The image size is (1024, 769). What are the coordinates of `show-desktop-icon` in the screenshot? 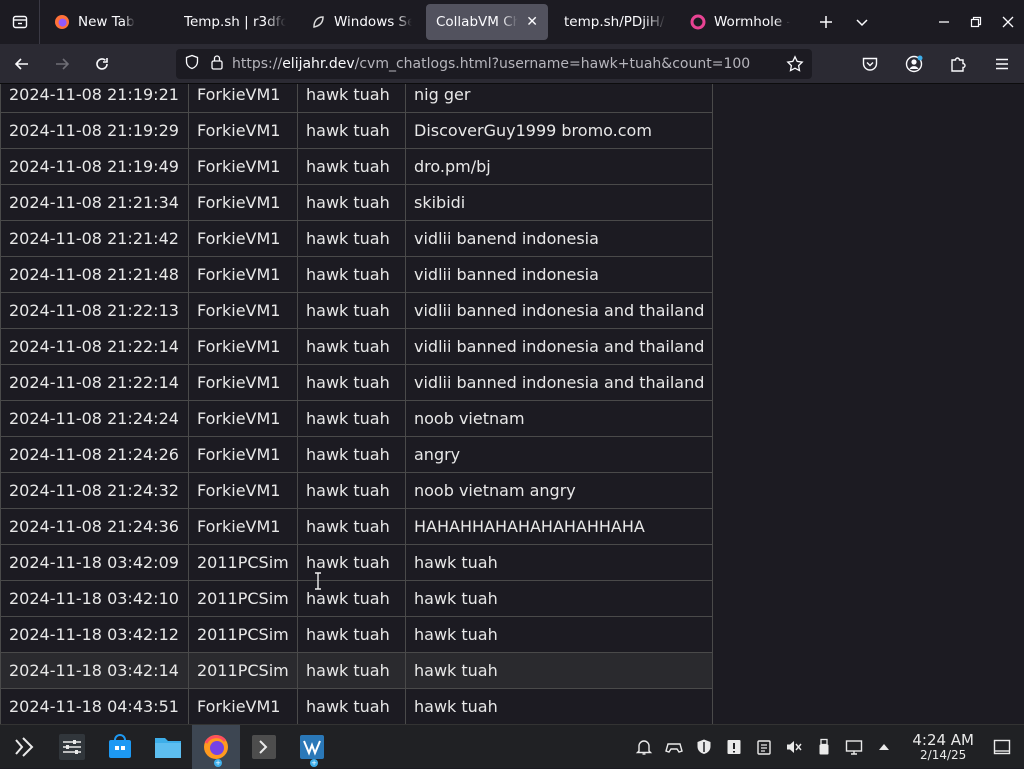 It's located at (1002, 747).